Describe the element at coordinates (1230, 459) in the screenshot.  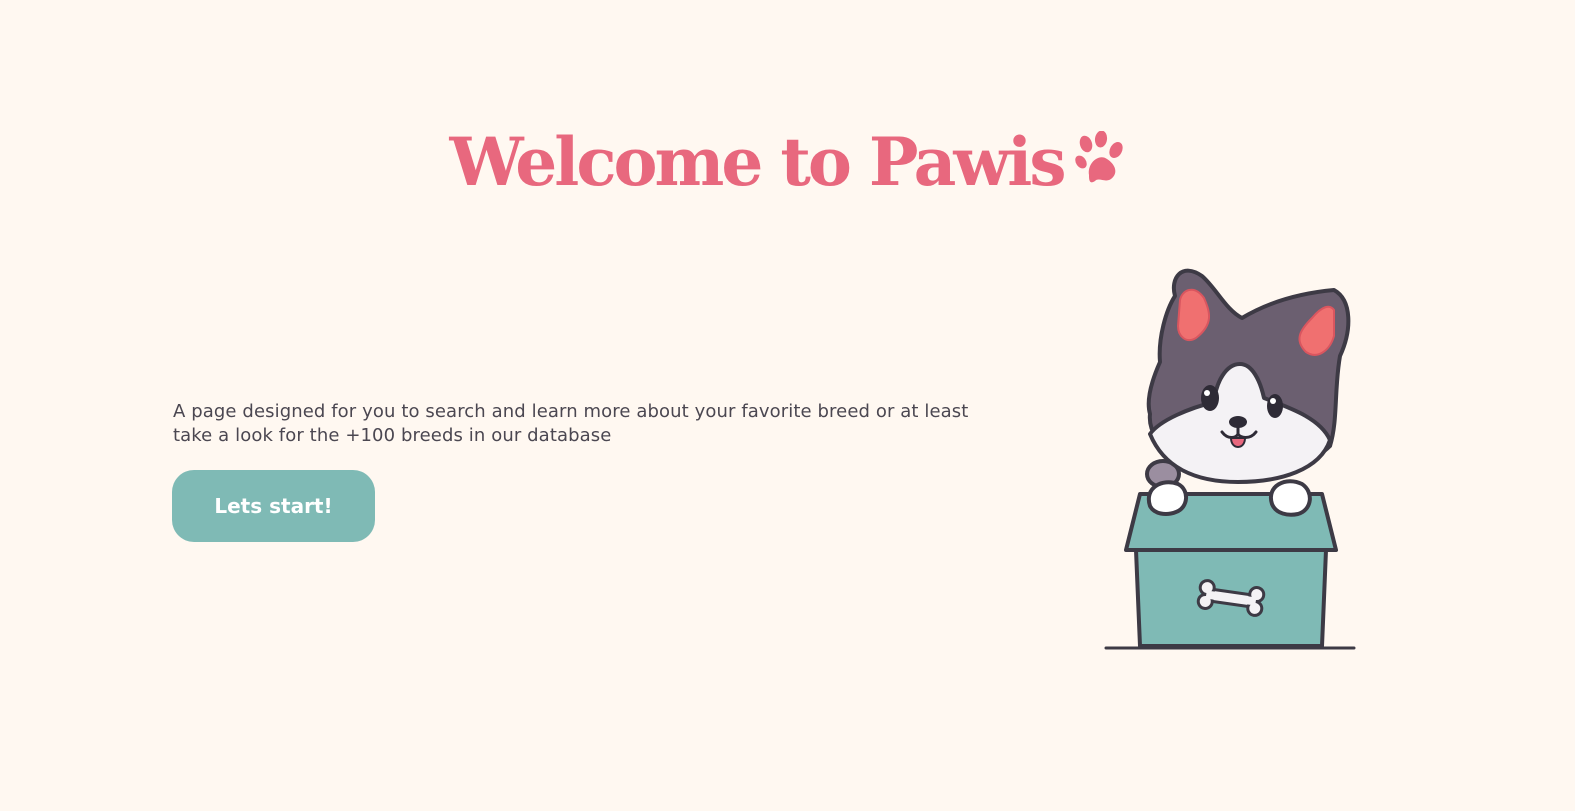
I see `corgi-in-box-illustration` at that location.